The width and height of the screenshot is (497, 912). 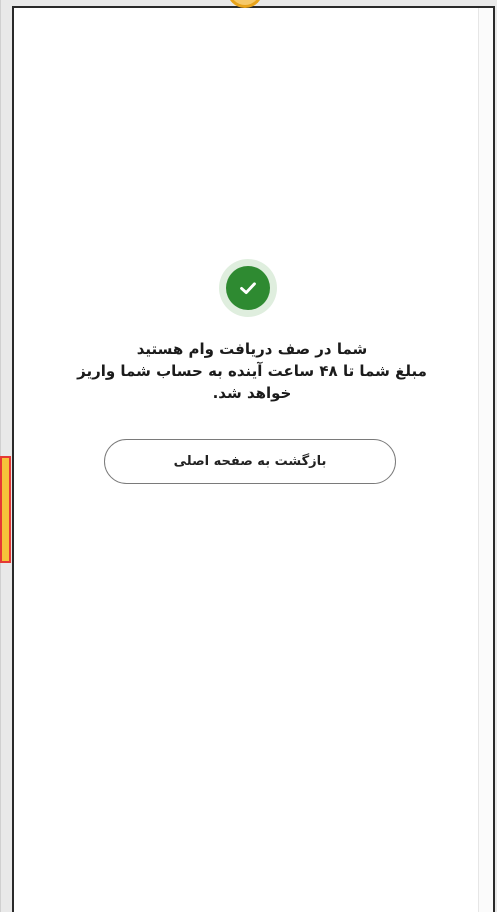 I want to click on scrollbar-gutter, so click(x=485, y=460).